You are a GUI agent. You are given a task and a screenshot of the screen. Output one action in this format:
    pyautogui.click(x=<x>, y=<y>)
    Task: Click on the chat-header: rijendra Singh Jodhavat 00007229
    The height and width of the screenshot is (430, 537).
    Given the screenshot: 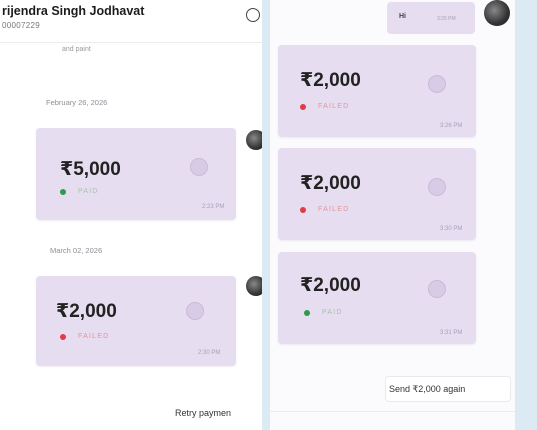 What is the action you would take?
    pyautogui.click(x=131, y=21)
    